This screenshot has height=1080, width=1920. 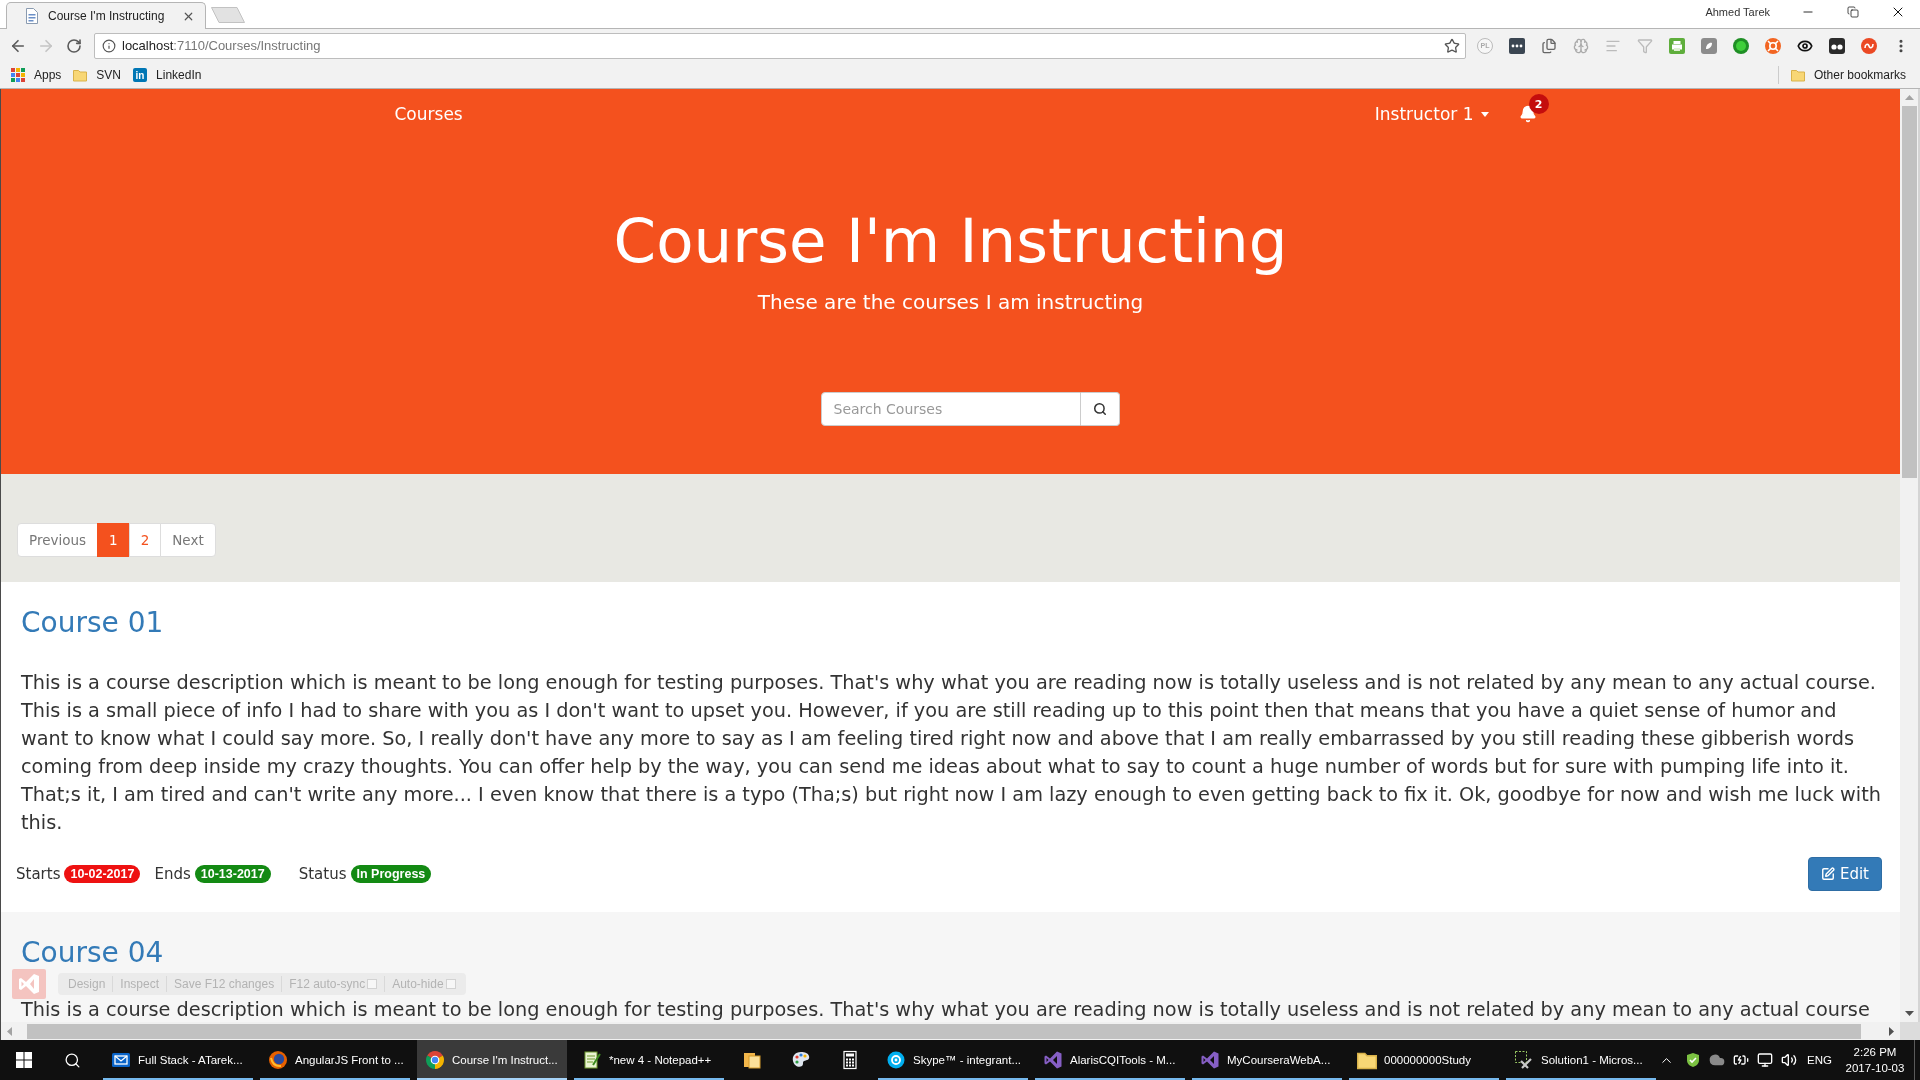 I want to click on globe-icon, so click(x=278, y=1060).